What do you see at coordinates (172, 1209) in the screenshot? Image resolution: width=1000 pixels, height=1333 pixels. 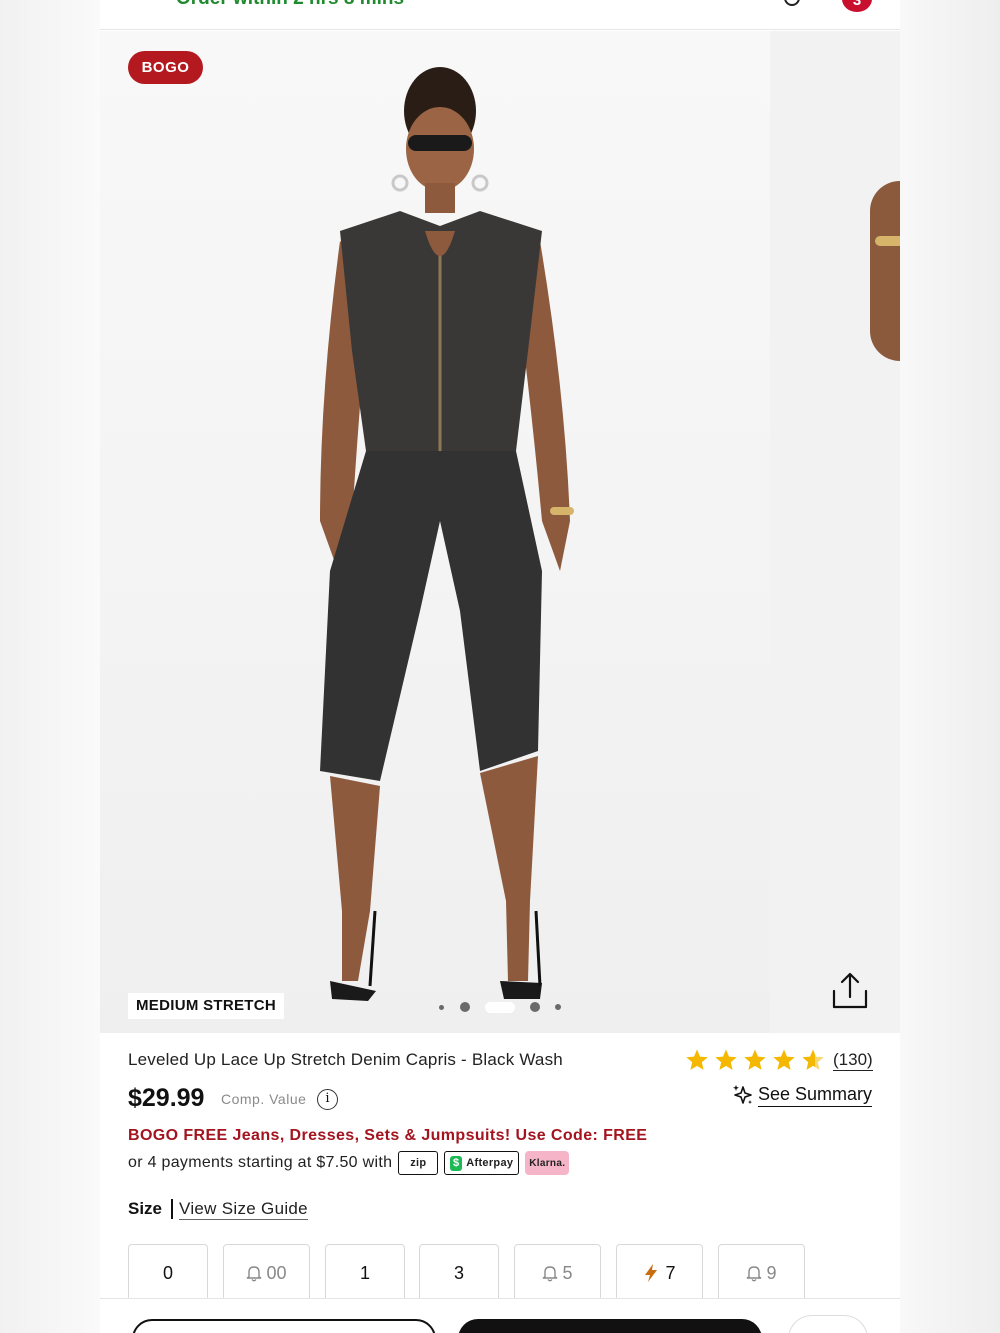 I see `size-divider` at bounding box center [172, 1209].